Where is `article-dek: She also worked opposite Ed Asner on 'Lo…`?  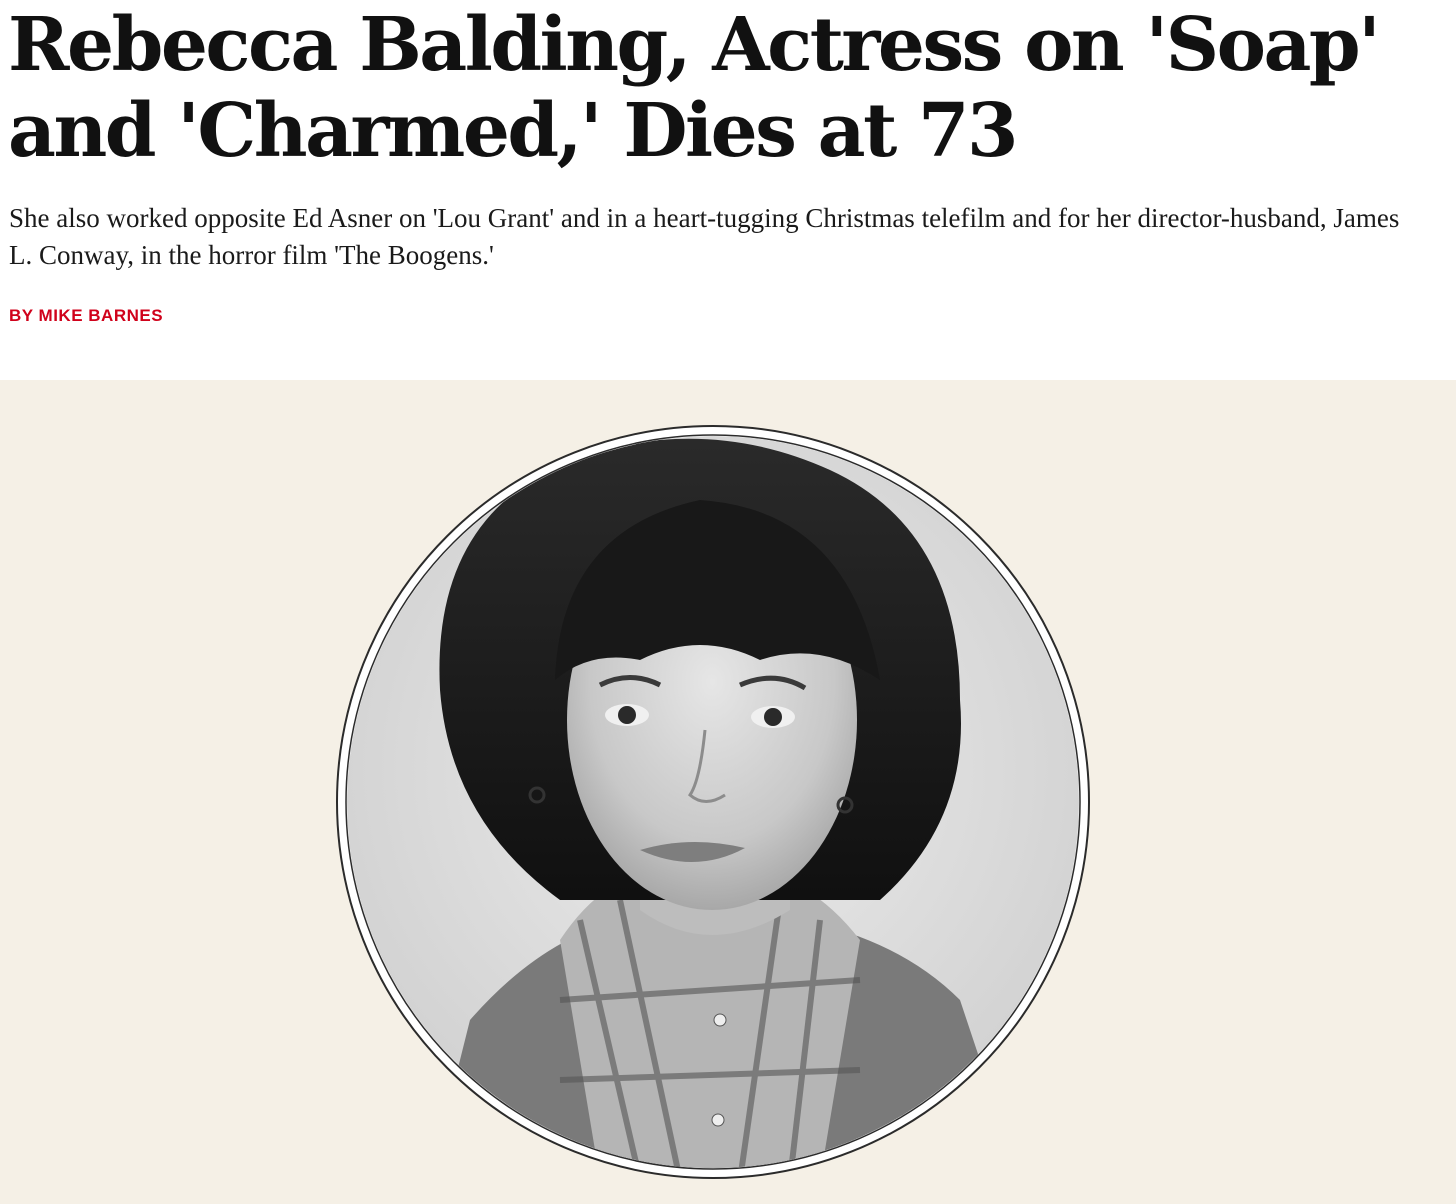
article-dek: She also worked opposite Ed Asner on 'Lo… is located at coordinates (704, 236).